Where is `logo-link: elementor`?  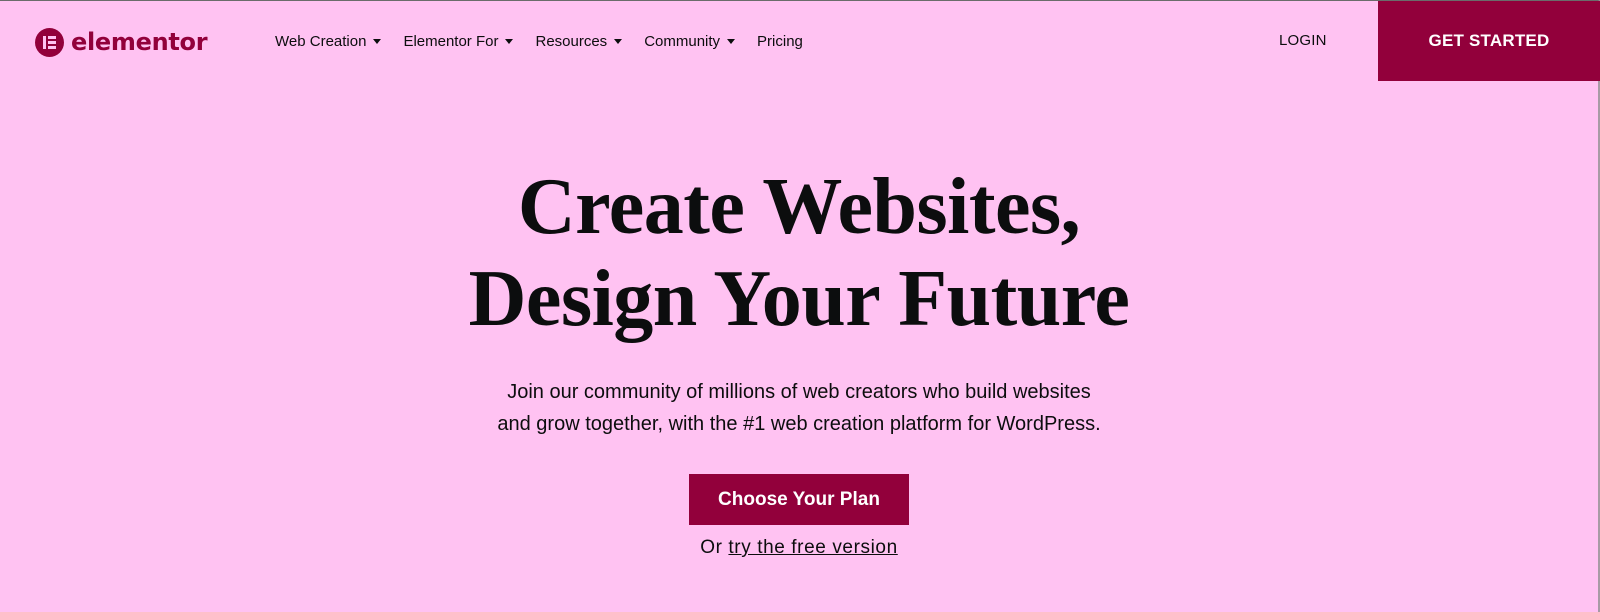
logo-link: elementor is located at coordinates (121, 42).